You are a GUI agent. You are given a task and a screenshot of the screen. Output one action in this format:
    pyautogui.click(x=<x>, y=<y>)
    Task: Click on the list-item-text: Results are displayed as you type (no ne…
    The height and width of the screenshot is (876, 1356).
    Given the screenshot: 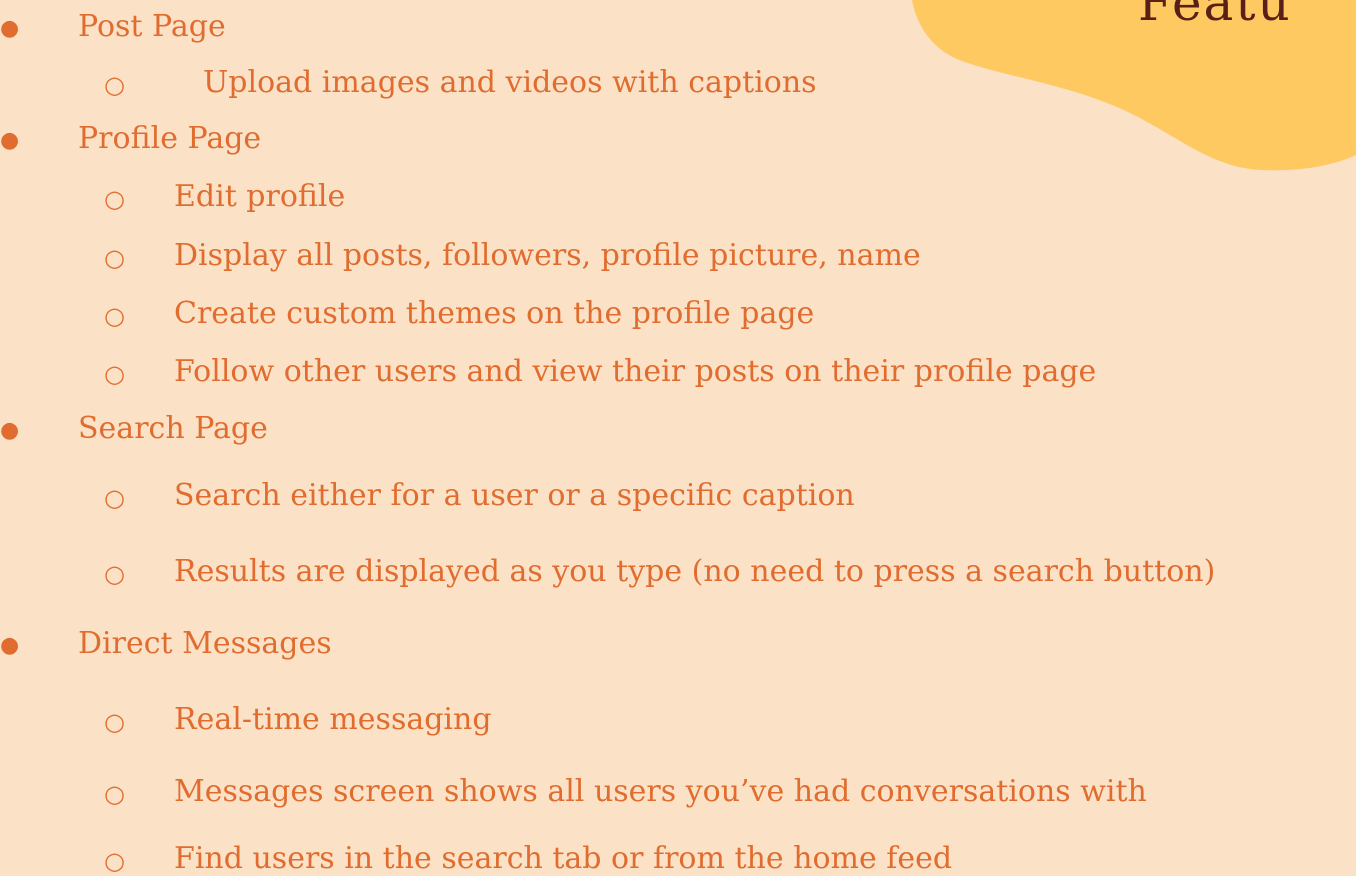 What is the action you would take?
    pyautogui.click(x=695, y=571)
    